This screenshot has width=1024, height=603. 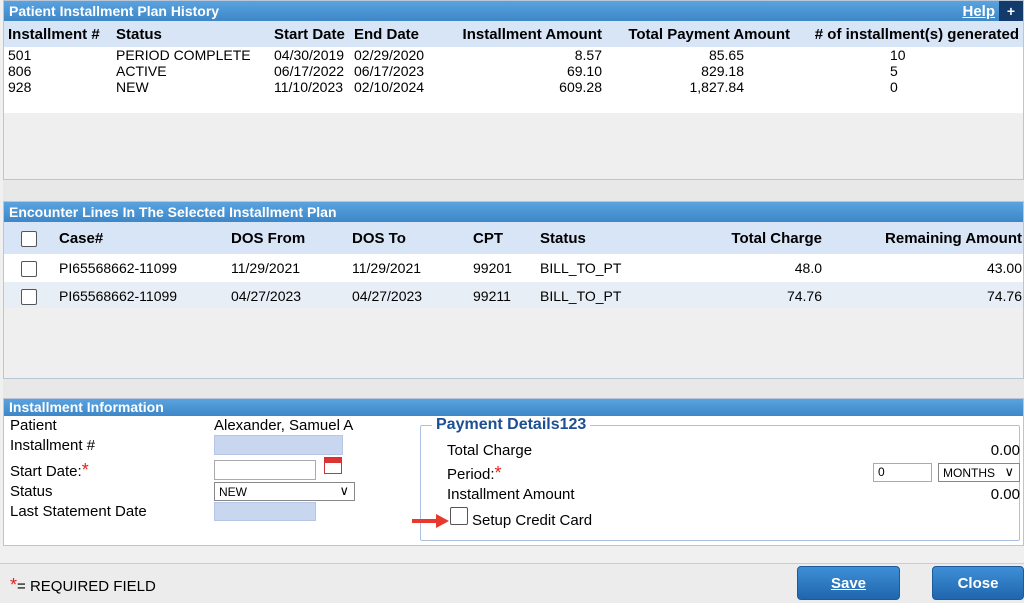 What do you see at coordinates (86, 407) in the screenshot?
I see `info-title: Installment Information` at bounding box center [86, 407].